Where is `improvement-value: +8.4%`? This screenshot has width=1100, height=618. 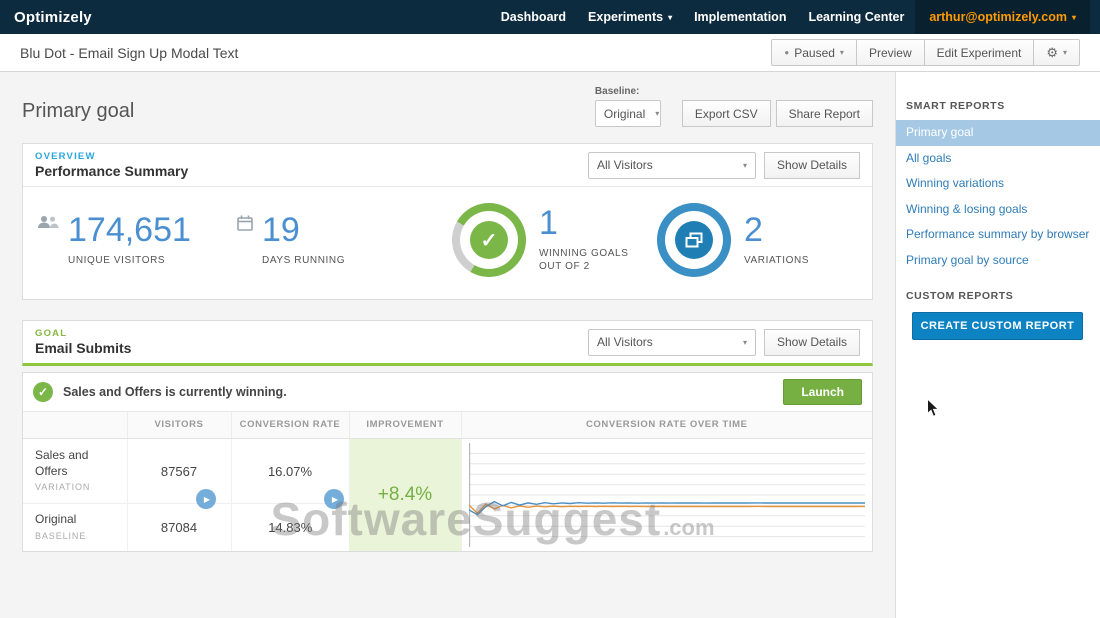 improvement-value: +8.4% is located at coordinates (405, 495).